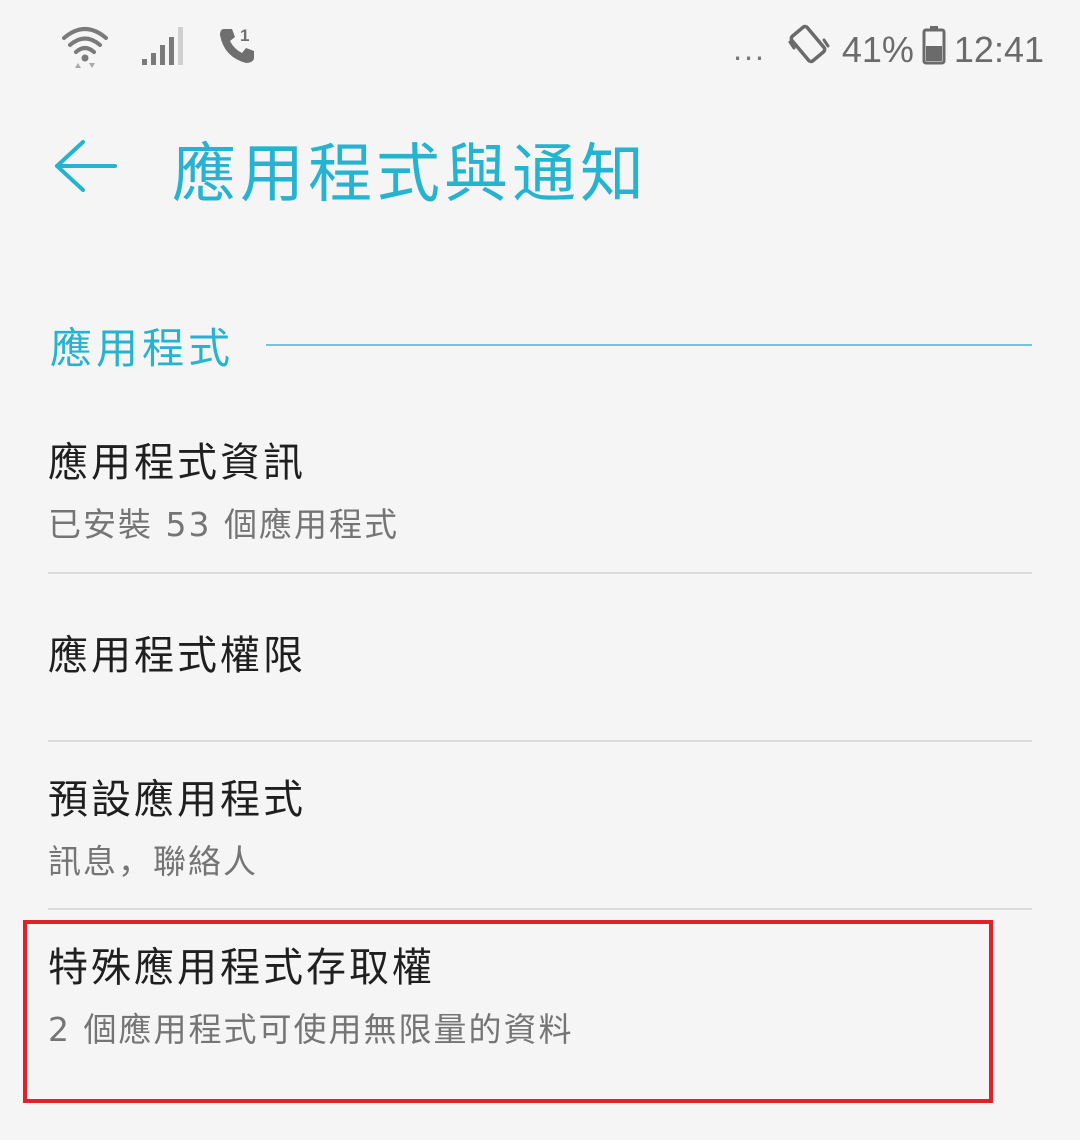  I want to click on section-header-apps: 應用程式, so click(541, 345).